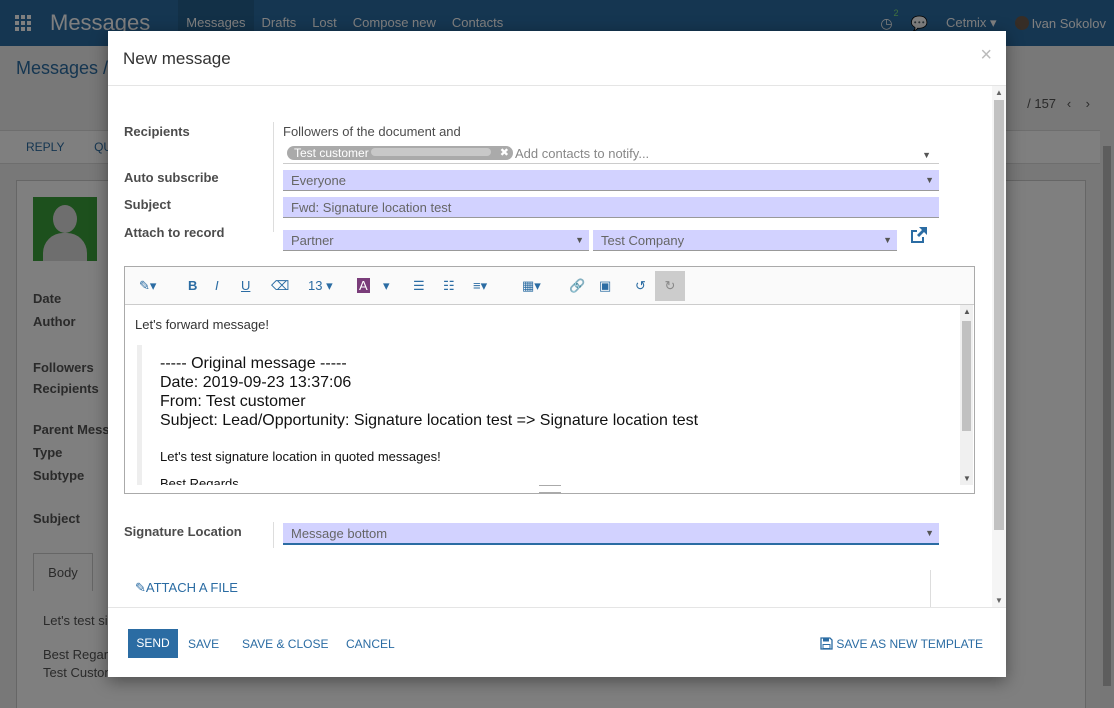 The height and width of the screenshot is (708, 1114). Describe the element at coordinates (611, 534) in the screenshot. I see `signature-location-select: Message bottom ▼` at that location.